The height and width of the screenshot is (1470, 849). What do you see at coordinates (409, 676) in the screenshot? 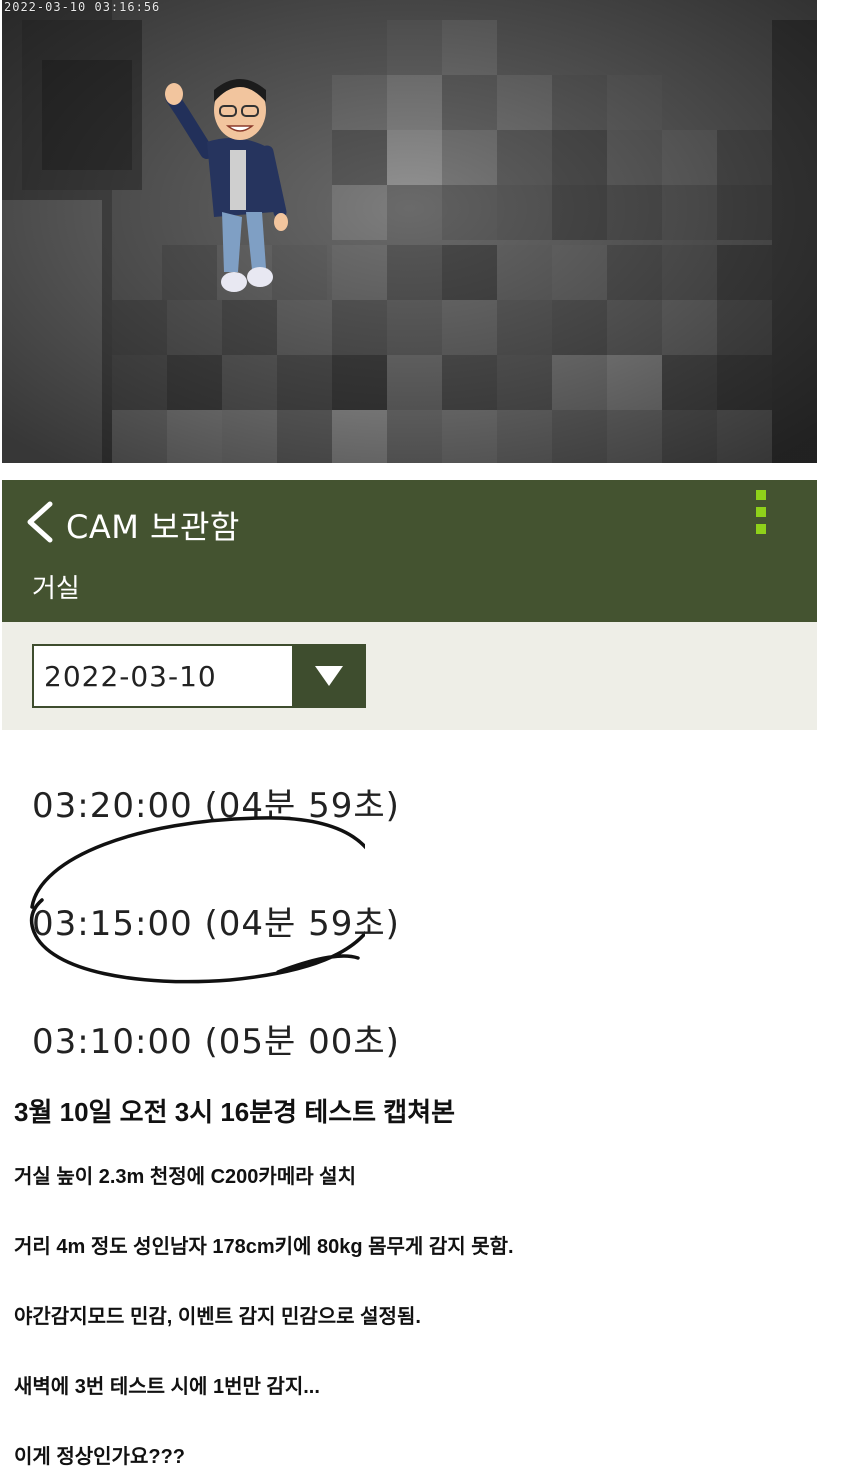
I see `date-filter-bar: 2022-03-10` at bounding box center [409, 676].